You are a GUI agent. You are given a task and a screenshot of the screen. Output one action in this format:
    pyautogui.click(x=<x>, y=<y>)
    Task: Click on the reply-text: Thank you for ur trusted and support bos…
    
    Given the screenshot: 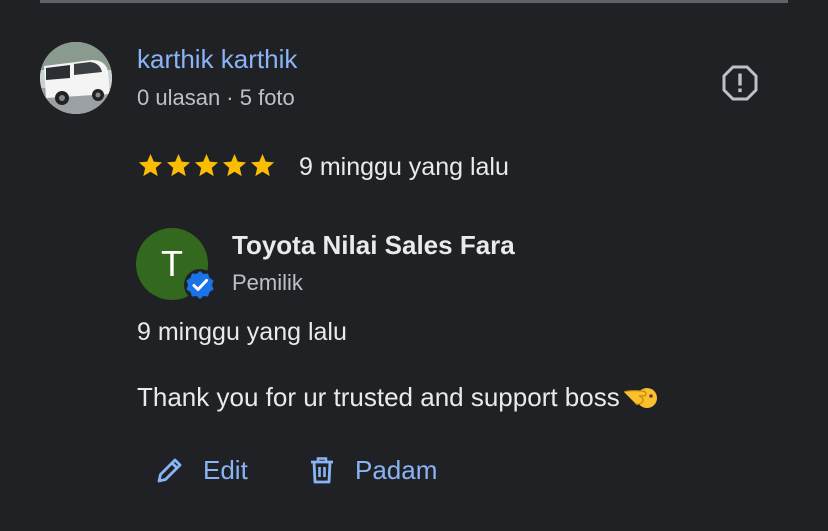 What is the action you would take?
    pyautogui.click(x=397, y=397)
    